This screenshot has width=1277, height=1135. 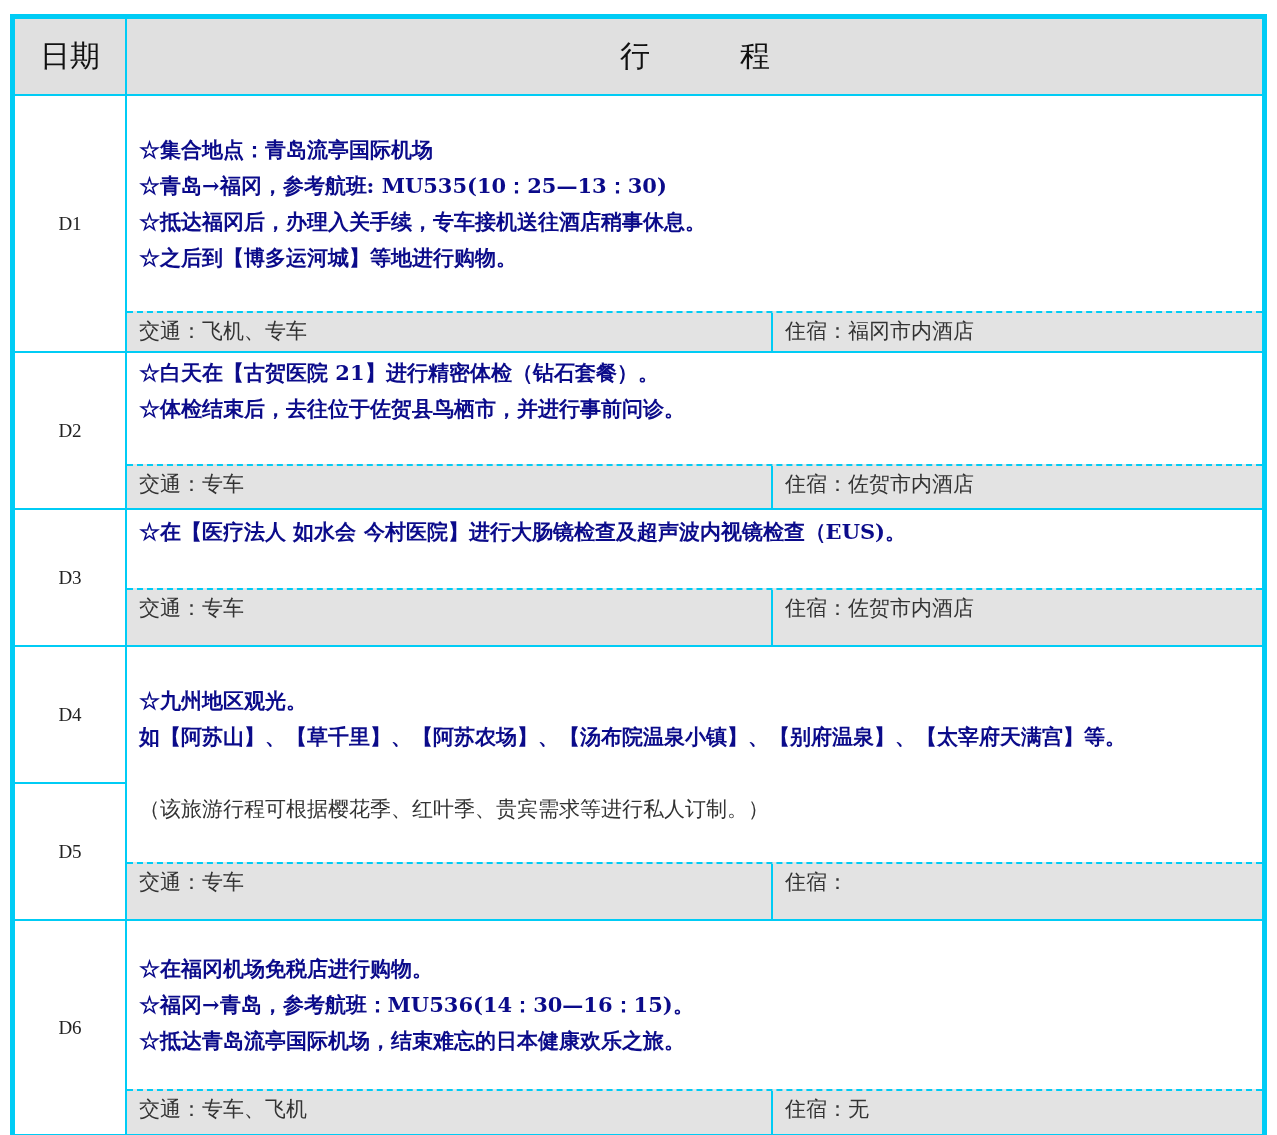 What do you see at coordinates (450, 332) in the screenshot?
I see `transport-cell: 交通：飞机、专车` at bounding box center [450, 332].